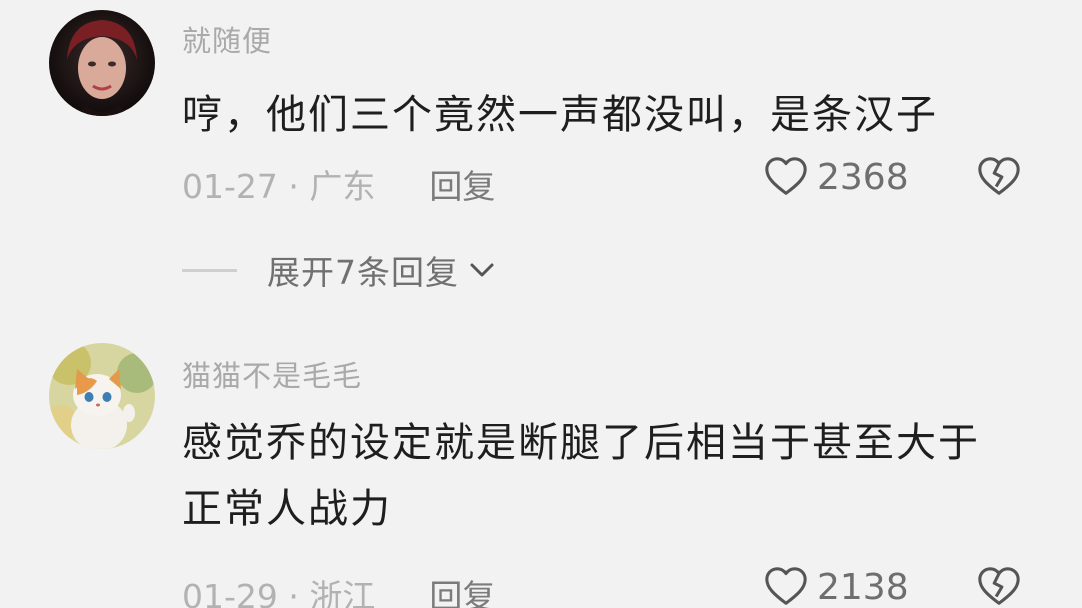 The height and width of the screenshot is (608, 1082). I want to click on comment-meta: 01-29 · 浙江 回复, so click(338, 589).